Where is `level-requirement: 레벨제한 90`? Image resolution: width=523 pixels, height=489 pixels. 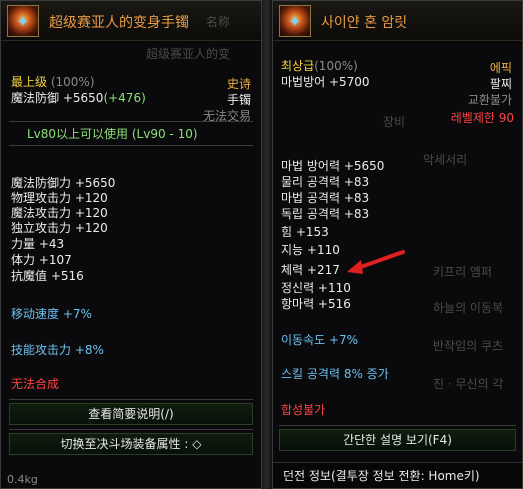
level-requirement: 레벨제한 90 is located at coordinates (482, 118).